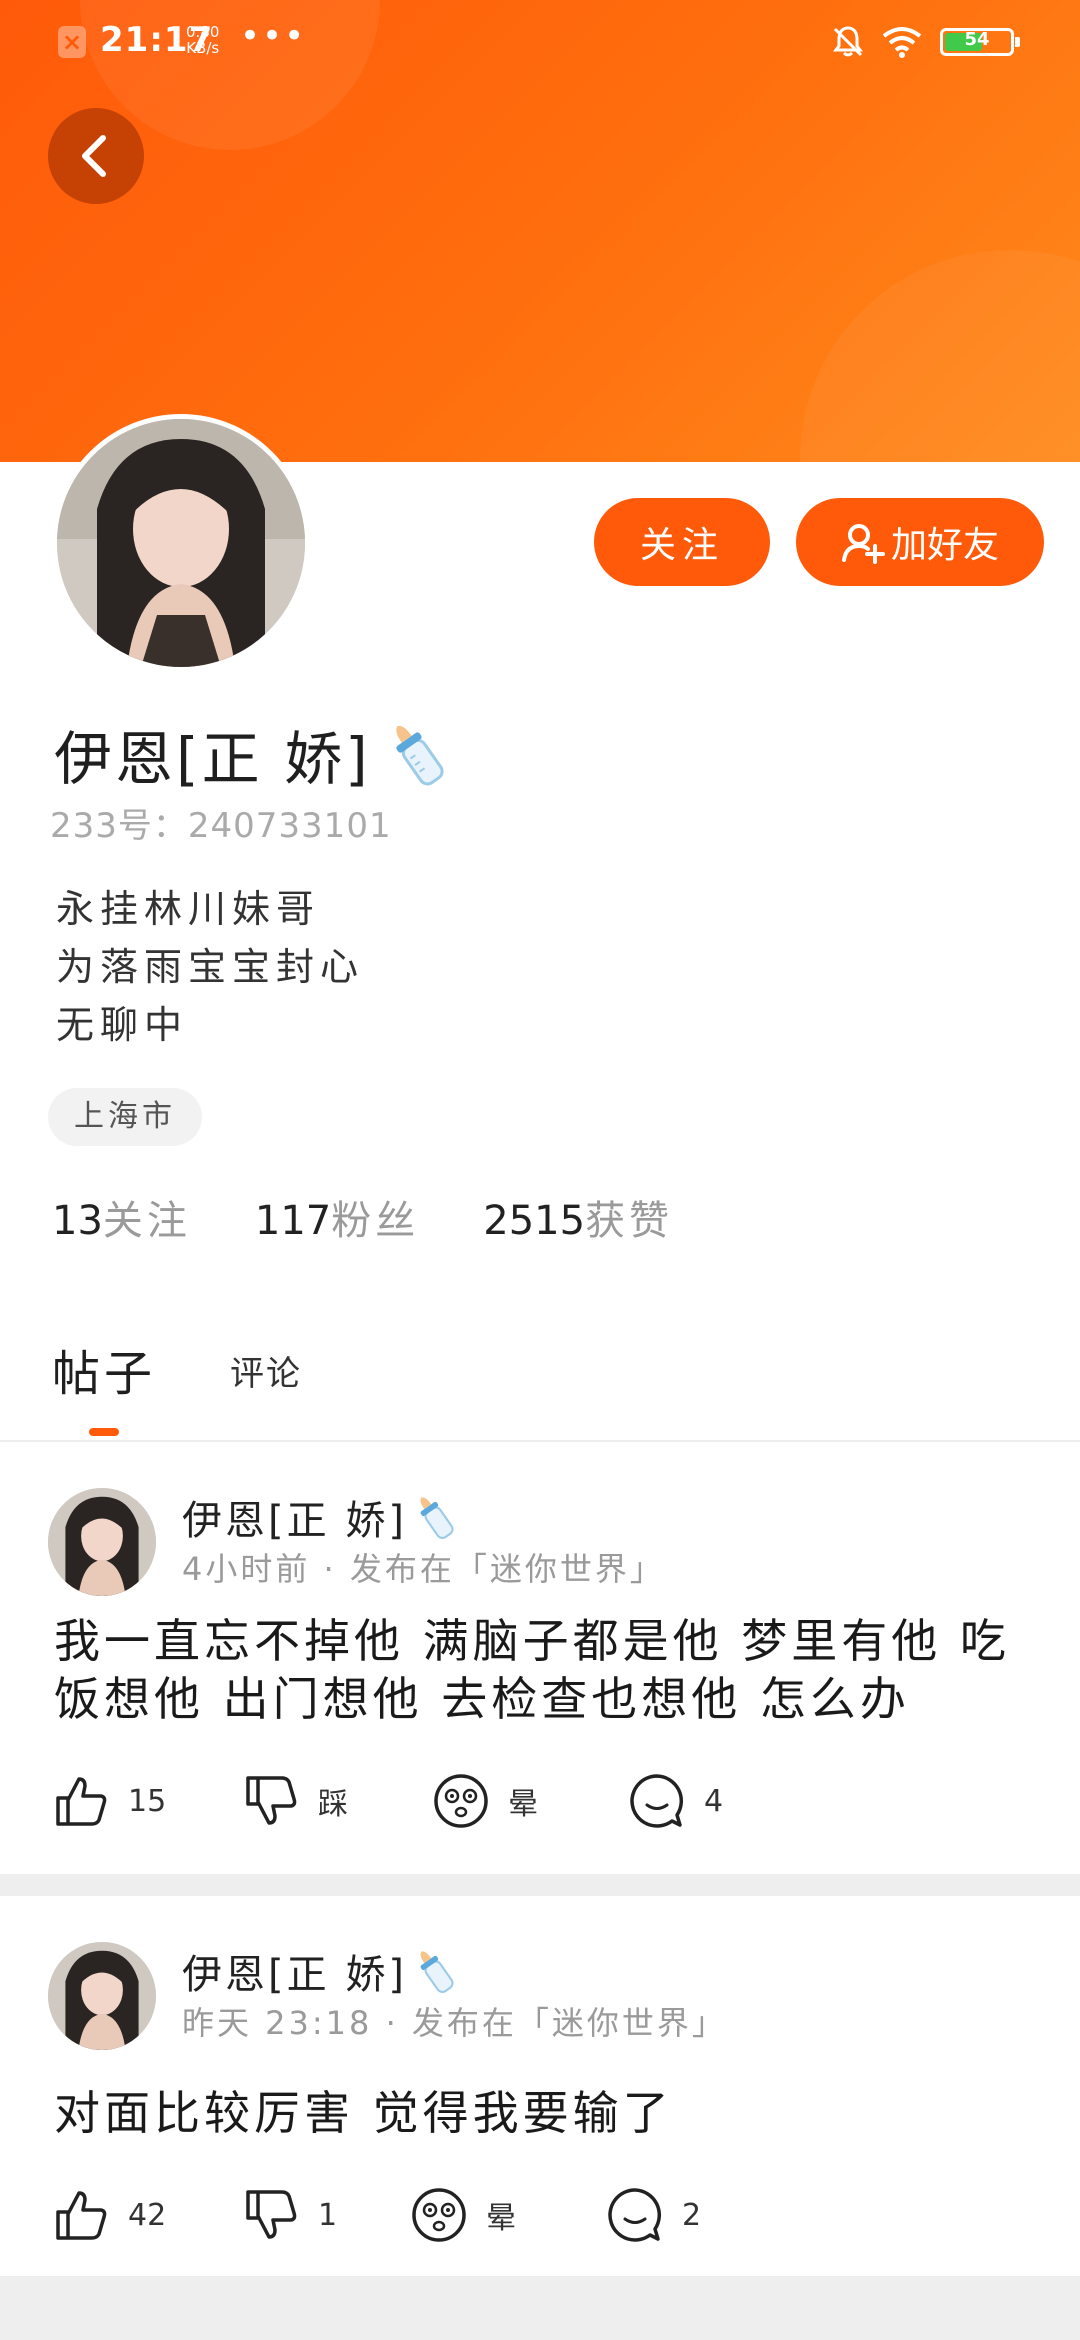 This screenshot has width=1080, height=2340. I want to click on profile-bio: 永挂林川妹哥 为落雨宝宝封心 无聊中, so click(210, 967).